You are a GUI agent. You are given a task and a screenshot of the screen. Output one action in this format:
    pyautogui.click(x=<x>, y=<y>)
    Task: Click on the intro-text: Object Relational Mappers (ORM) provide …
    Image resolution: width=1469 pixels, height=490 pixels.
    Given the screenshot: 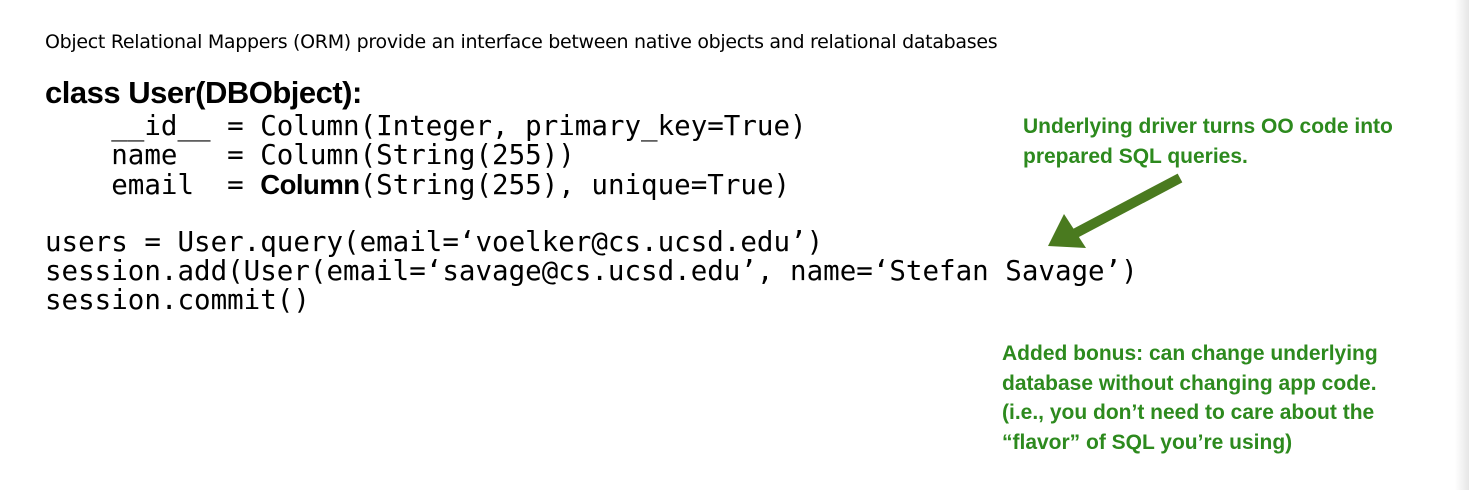 What is the action you would take?
    pyautogui.click(x=521, y=42)
    